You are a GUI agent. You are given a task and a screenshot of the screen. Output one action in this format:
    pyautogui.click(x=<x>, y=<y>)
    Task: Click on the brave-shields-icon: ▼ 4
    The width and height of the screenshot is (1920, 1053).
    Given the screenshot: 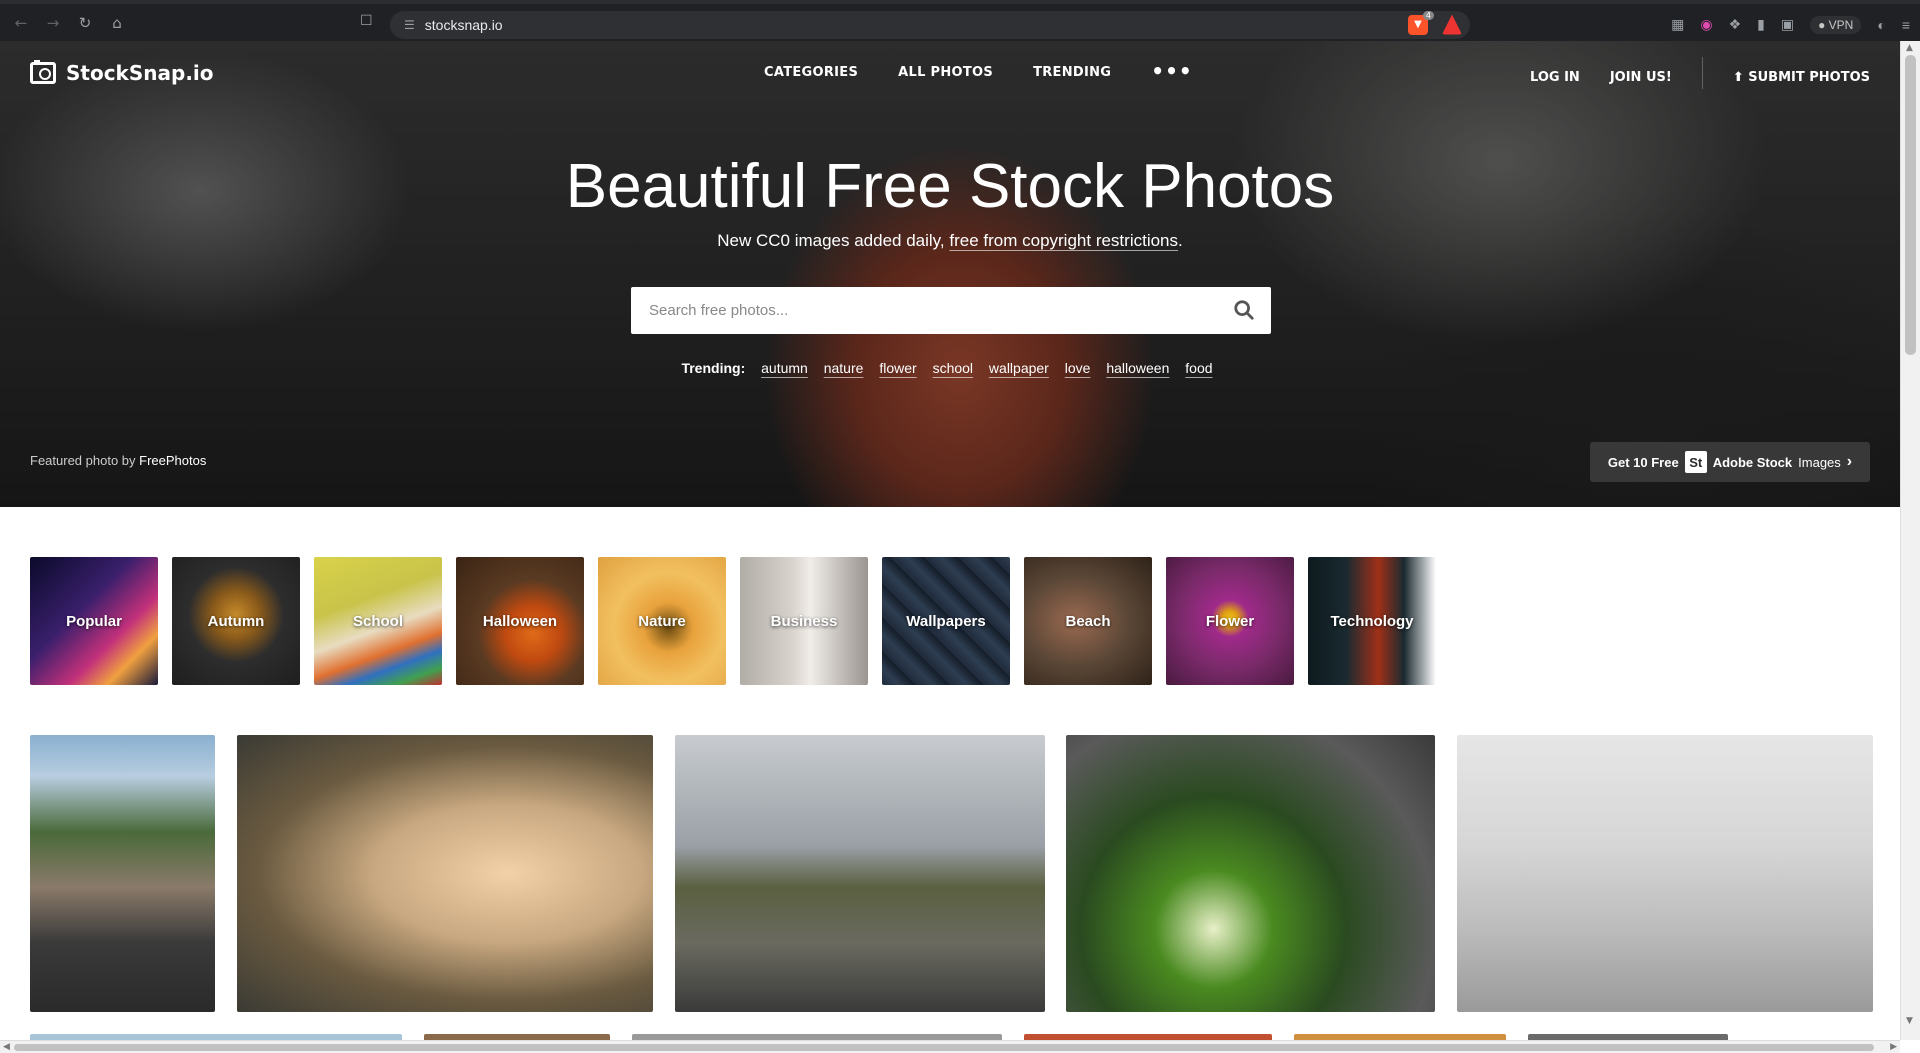 What is the action you would take?
    pyautogui.click(x=1421, y=22)
    